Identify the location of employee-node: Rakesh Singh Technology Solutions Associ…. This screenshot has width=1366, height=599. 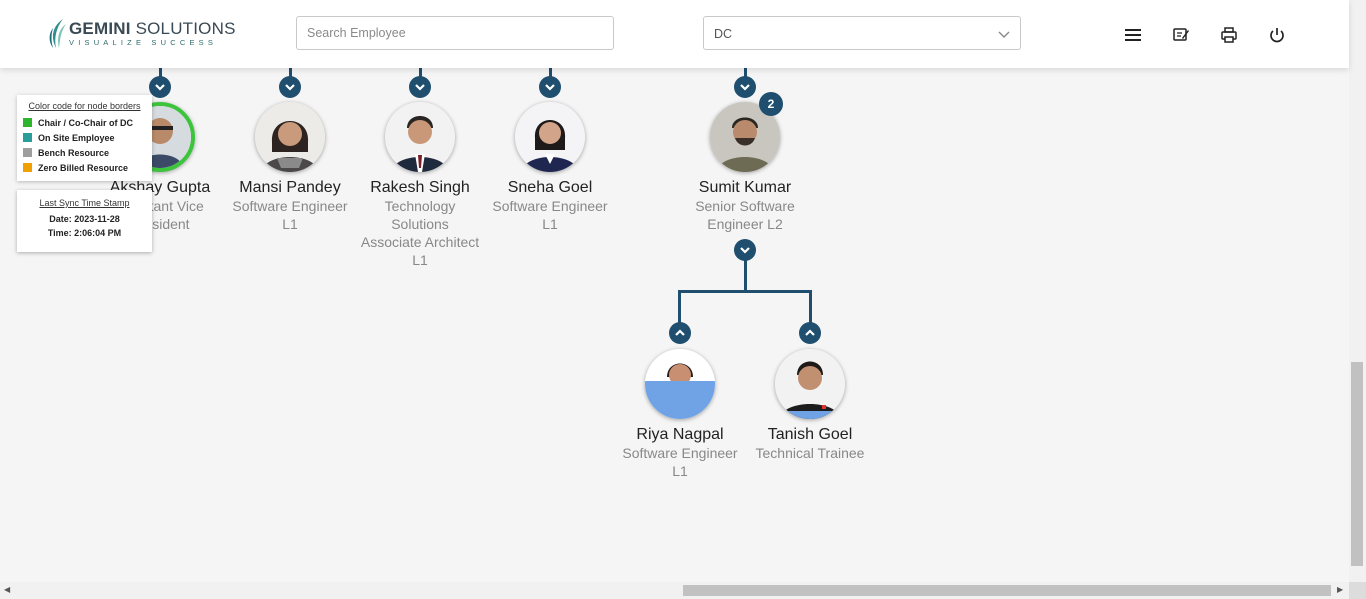
(420, 185).